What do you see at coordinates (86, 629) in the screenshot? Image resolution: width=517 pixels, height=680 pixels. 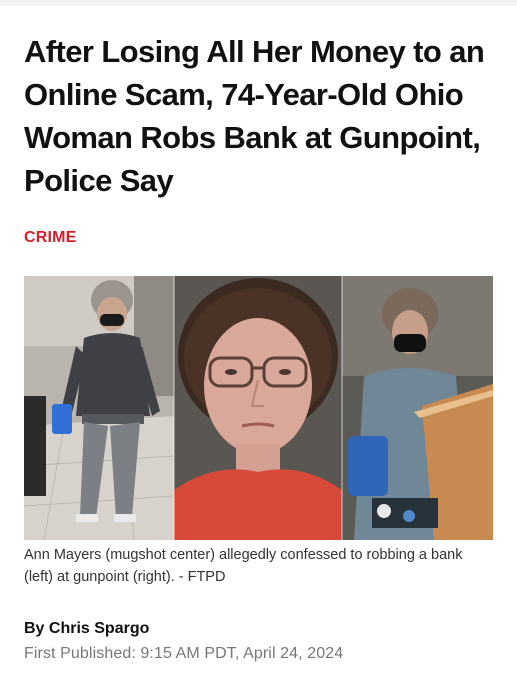 I see `author-byline: By Chris Spargo` at bounding box center [86, 629].